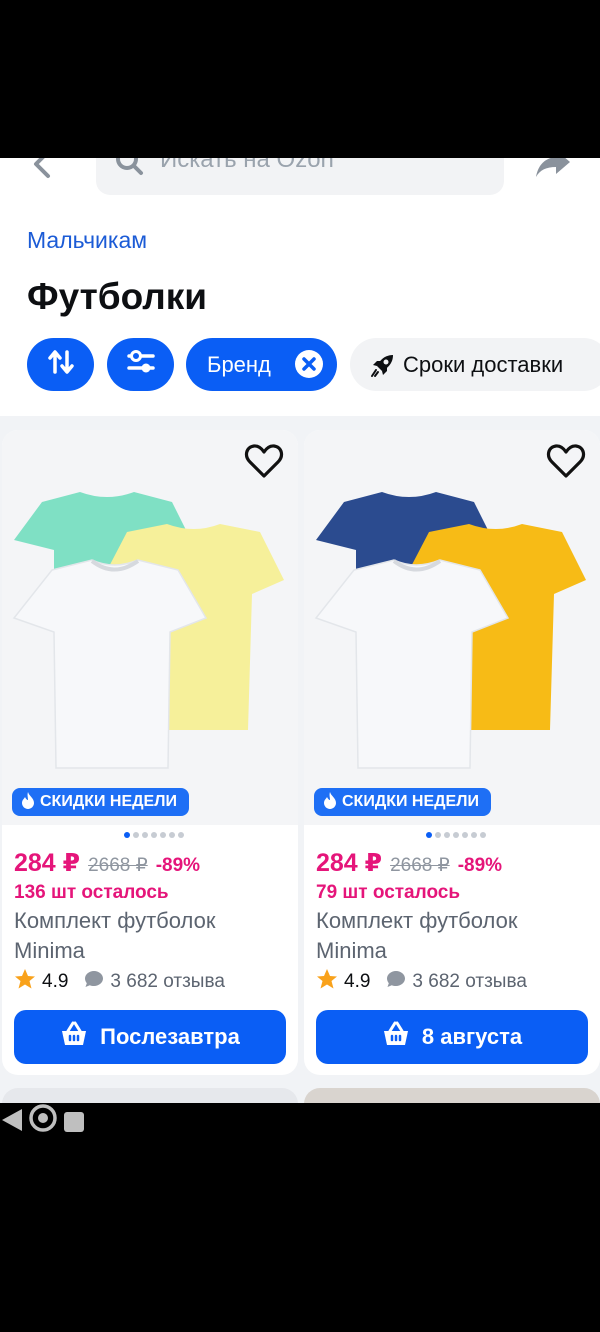 The height and width of the screenshot is (1332, 600). What do you see at coordinates (74, 1124) in the screenshot?
I see `recents-nav-icon` at bounding box center [74, 1124].